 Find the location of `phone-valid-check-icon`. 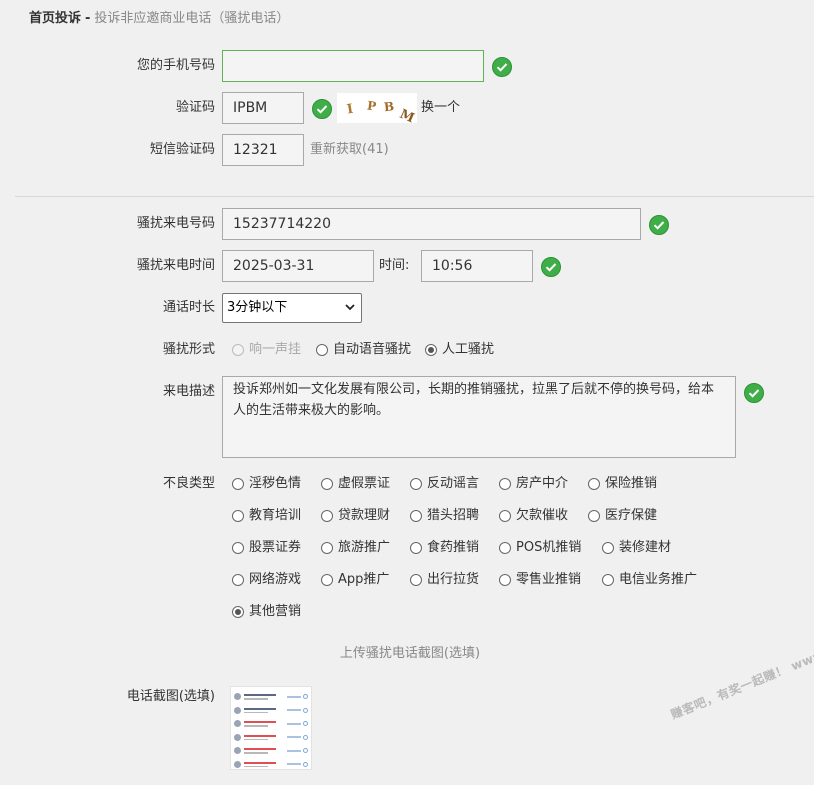

phone-valid-check-icon is located at coordinates (502, 67).